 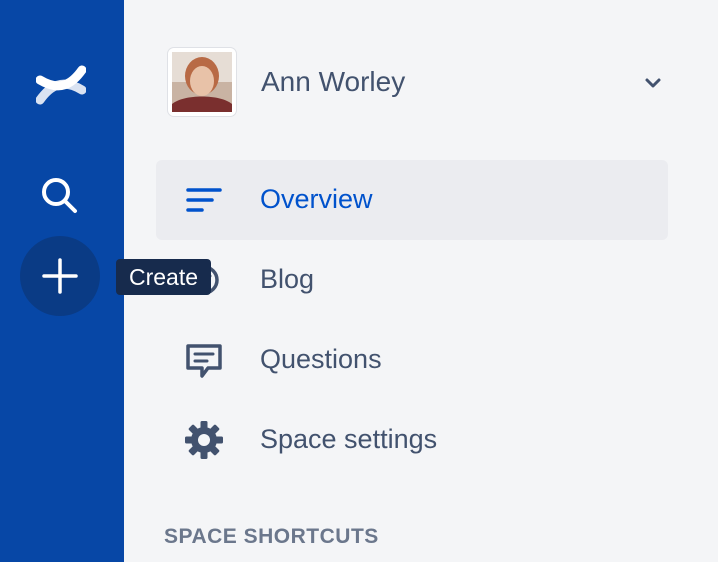 I want to click on search-button, so click(x=60, y=196).